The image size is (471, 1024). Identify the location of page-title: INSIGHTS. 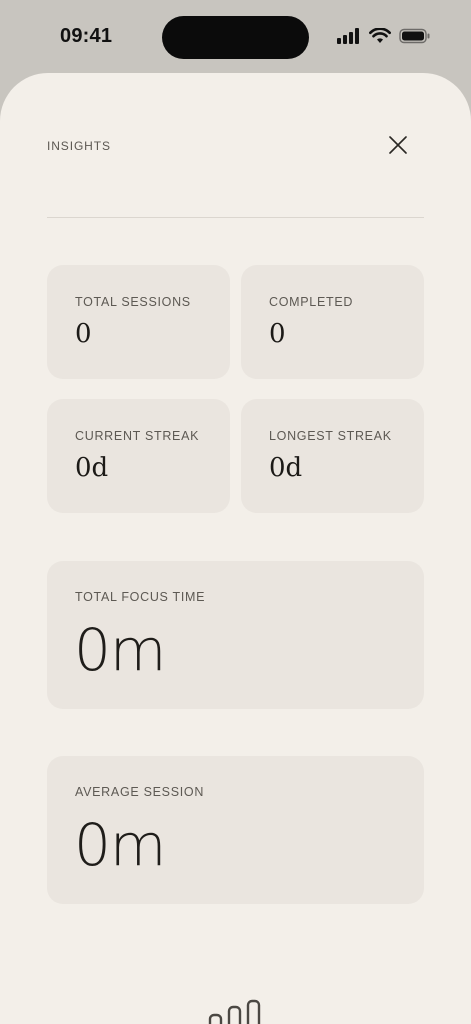
(79, 146).